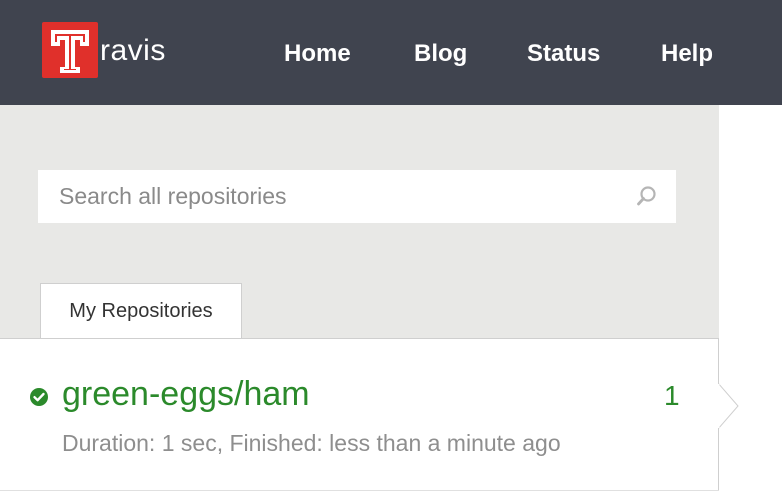 The image size is (782, 491). Describe the element at coordinates (339, 196) in the screenshot. I see `search-input` at that location.